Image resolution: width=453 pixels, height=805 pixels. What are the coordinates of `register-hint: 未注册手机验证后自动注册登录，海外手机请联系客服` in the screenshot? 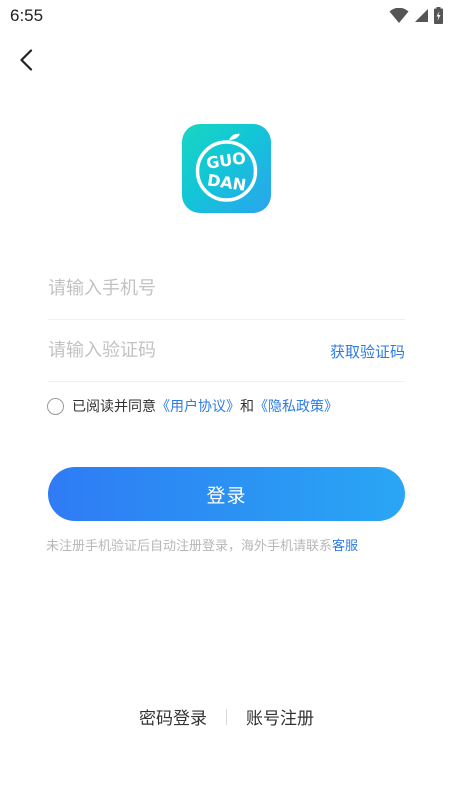 It's located at (202, 544).